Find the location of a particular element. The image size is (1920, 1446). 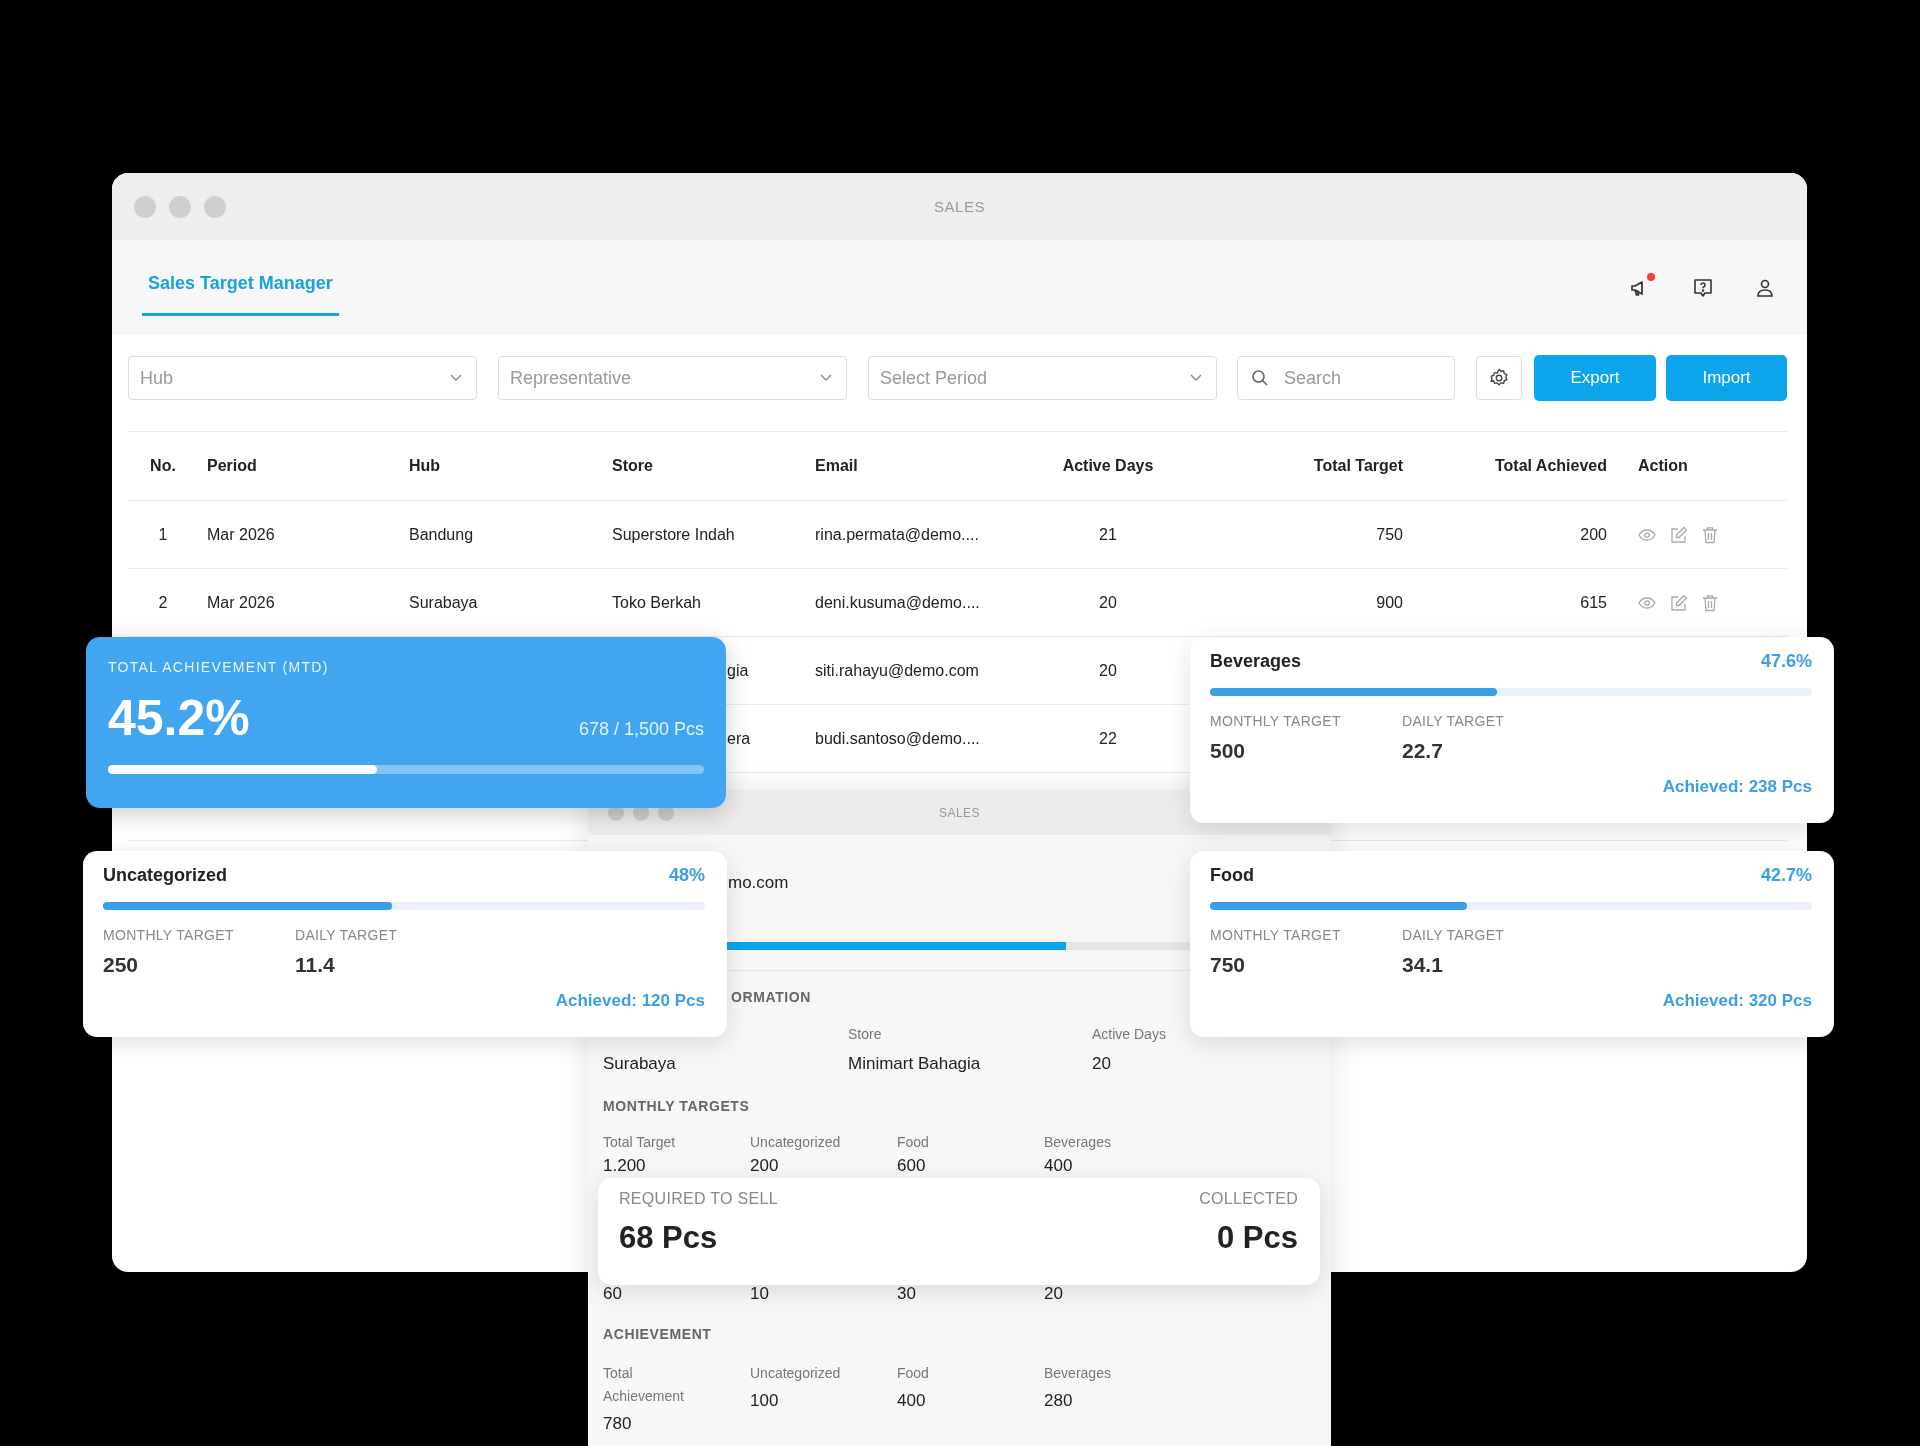

ratio-text: 678 / 1,500 Pcs is located at coordinates (641, 729).